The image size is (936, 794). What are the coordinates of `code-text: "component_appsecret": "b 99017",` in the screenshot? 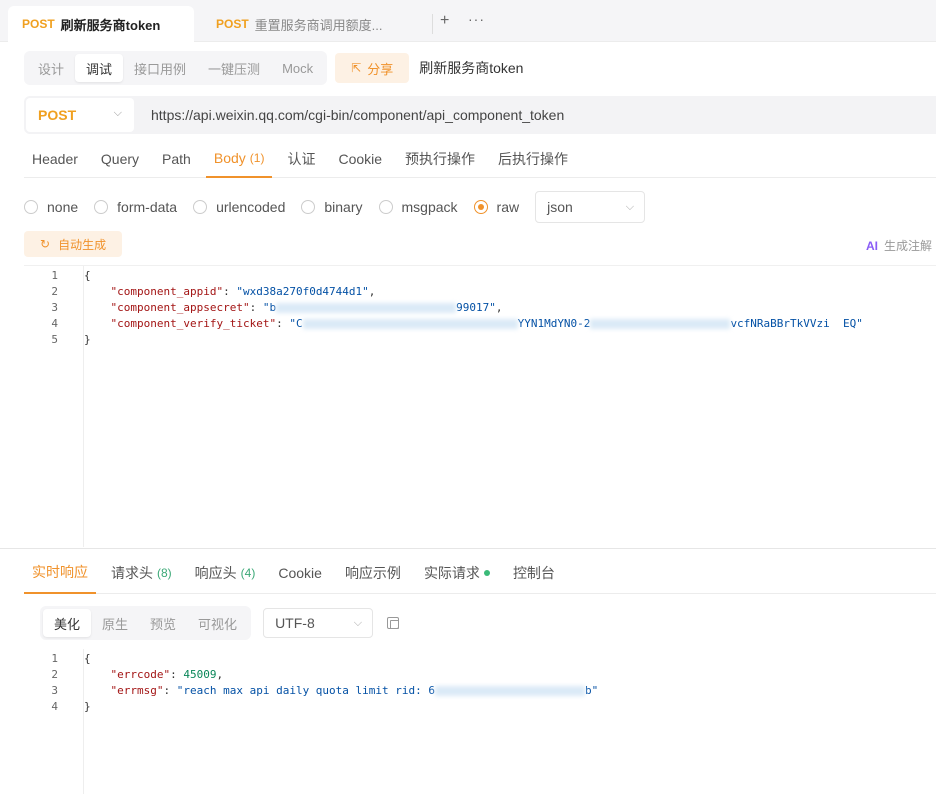 It's located at (306, 307).